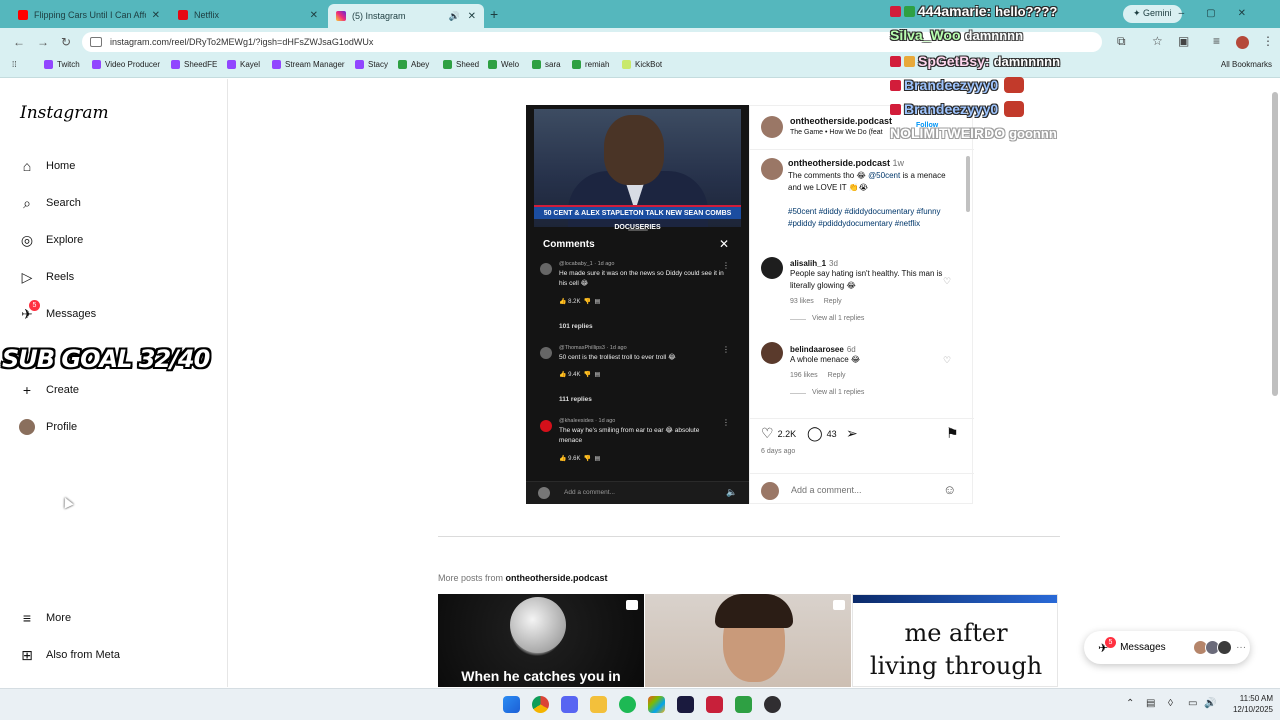 This screenshot has width=1280, height=720. I want to click on volume-icon: 🔈, so click(731, 492).